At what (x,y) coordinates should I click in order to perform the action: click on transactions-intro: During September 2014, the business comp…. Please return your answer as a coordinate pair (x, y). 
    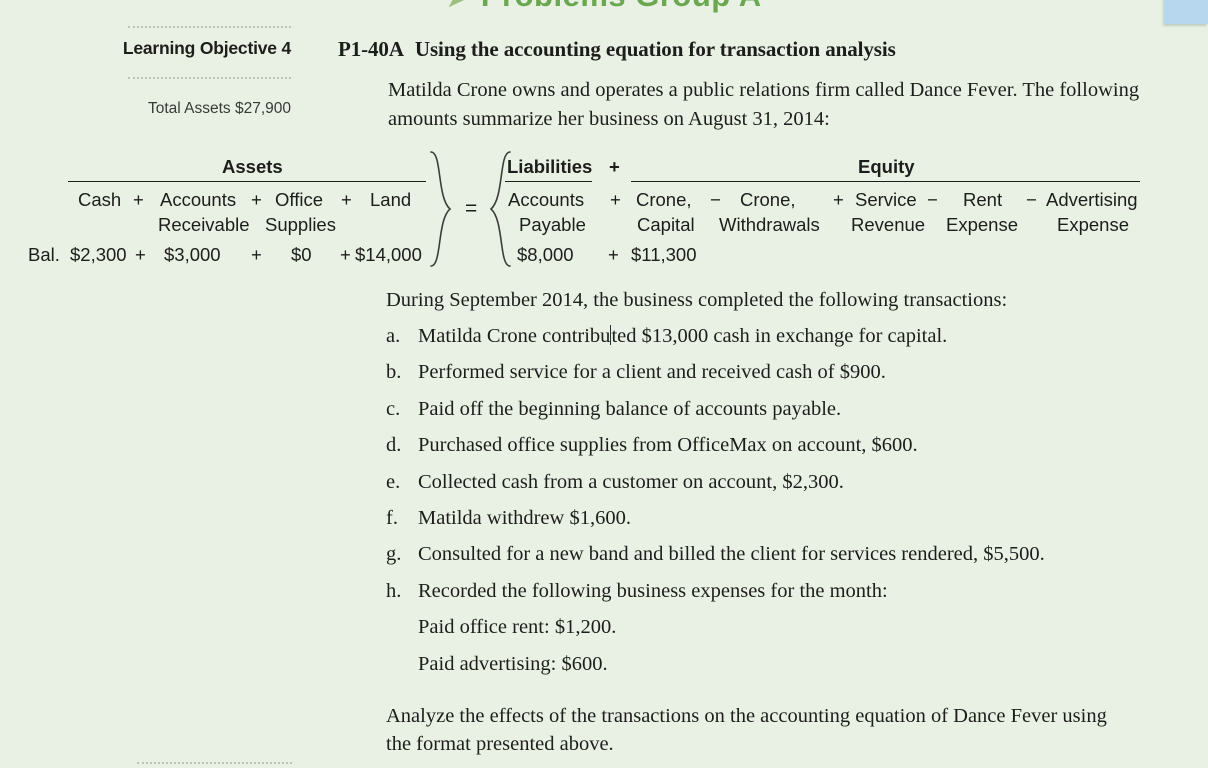
    Looking at the image, I should click on (697, 300).